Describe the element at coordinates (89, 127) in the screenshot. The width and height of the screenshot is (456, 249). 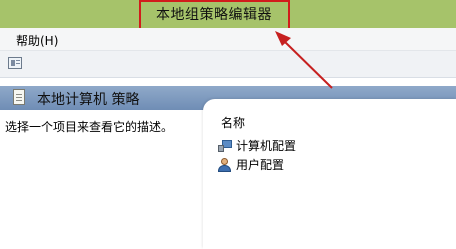
I see `description-hint: 选择一个项目来查看它的描述。` at that location.